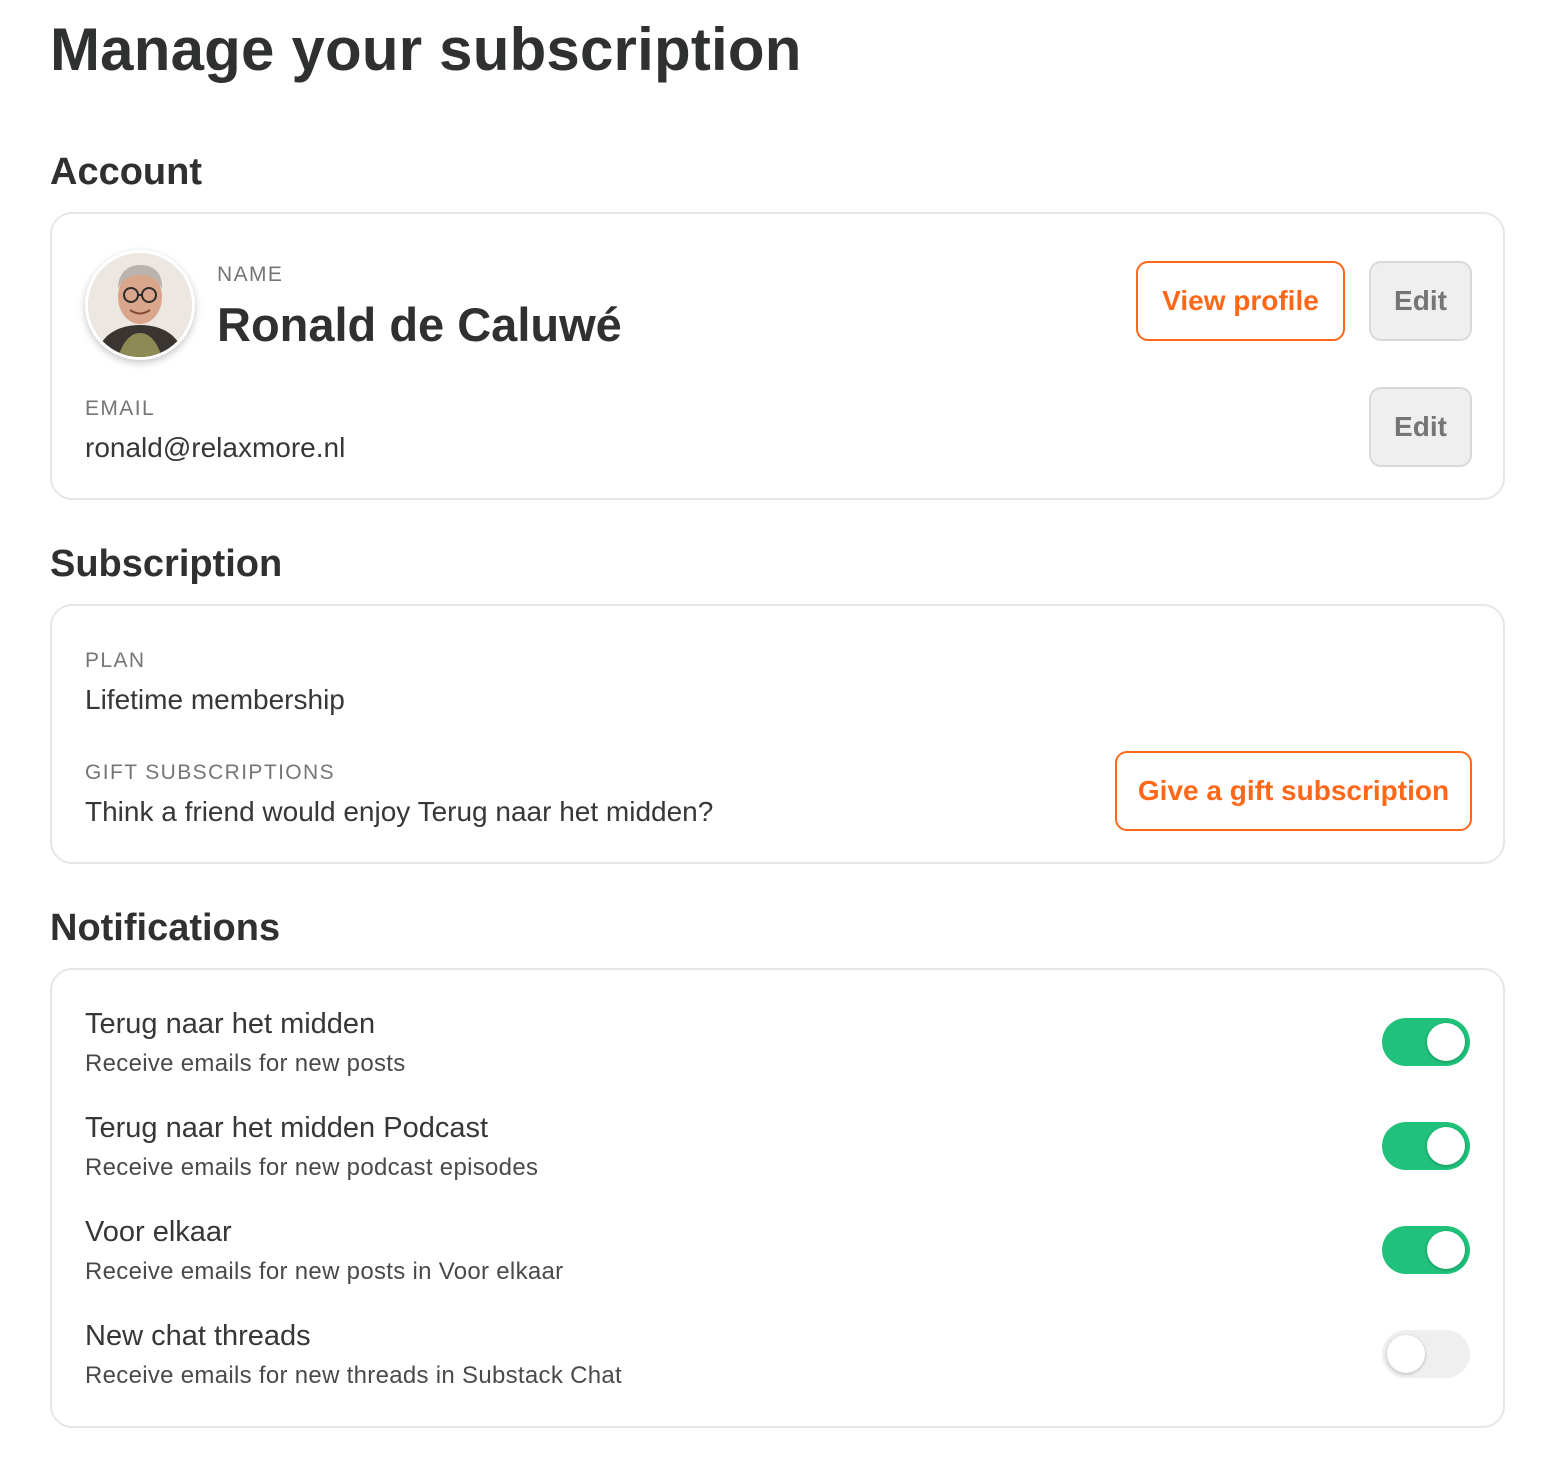  I want to click on notifications-section-title: Notifications, so click(165, 928).